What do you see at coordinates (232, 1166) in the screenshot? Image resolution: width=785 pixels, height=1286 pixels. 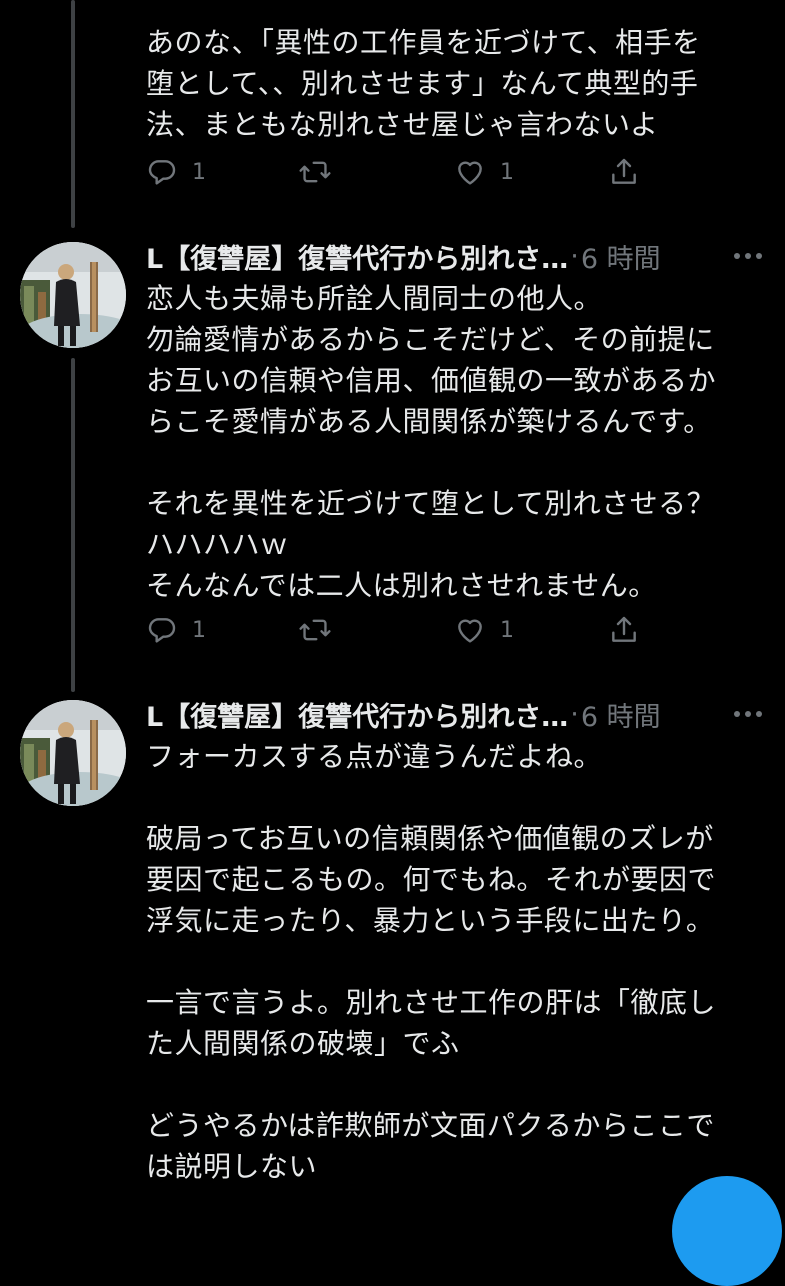 I see `tweet-text-line: は説明しない` at bounding box center [232, 1166].